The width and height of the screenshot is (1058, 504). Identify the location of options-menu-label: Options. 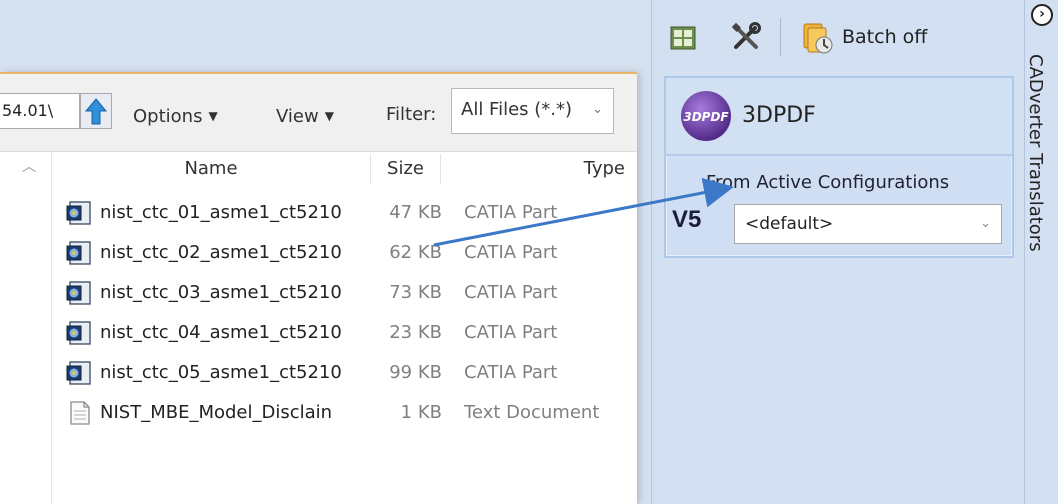
(168, 116).